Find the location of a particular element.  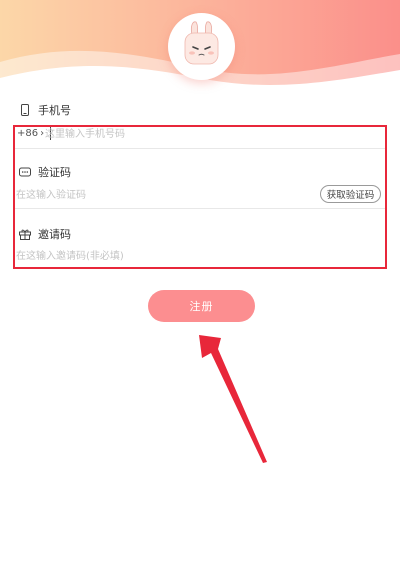

register-button: 注册 is located at coordinates (201, 306).